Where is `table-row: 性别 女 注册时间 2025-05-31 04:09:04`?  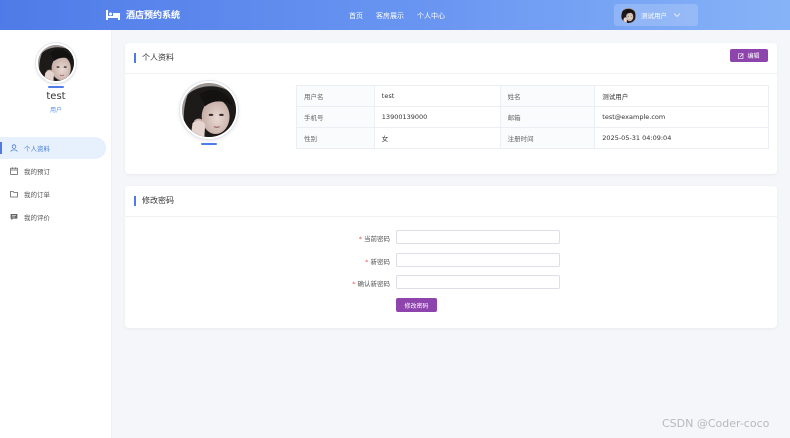 table-row: 性别 女 注册时间 2025-05-31 04:09:04 is located at coordinates (532, 138).